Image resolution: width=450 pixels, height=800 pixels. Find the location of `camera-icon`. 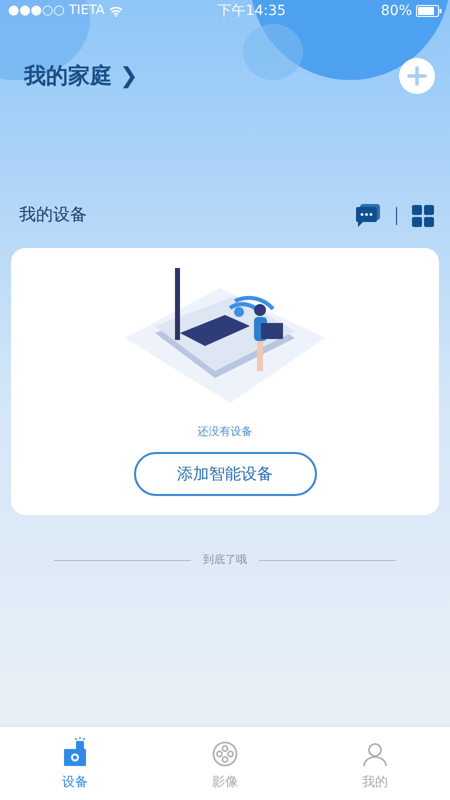

camera-icon is located at coordinates (75, 751).